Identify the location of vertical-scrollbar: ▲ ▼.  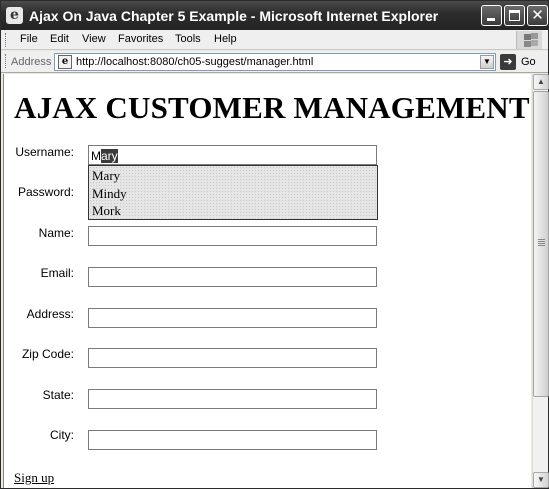
(540, 281).